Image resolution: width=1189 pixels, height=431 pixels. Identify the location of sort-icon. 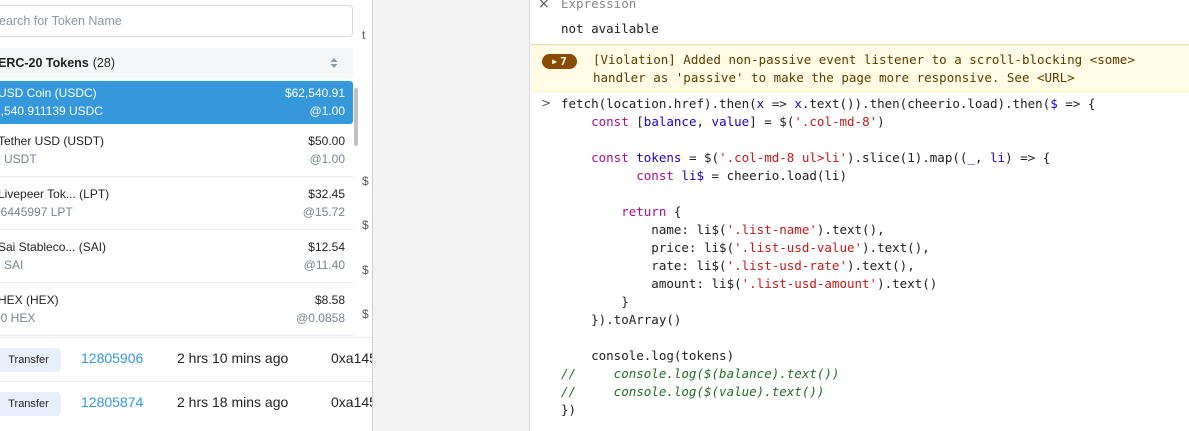
(334, 63).